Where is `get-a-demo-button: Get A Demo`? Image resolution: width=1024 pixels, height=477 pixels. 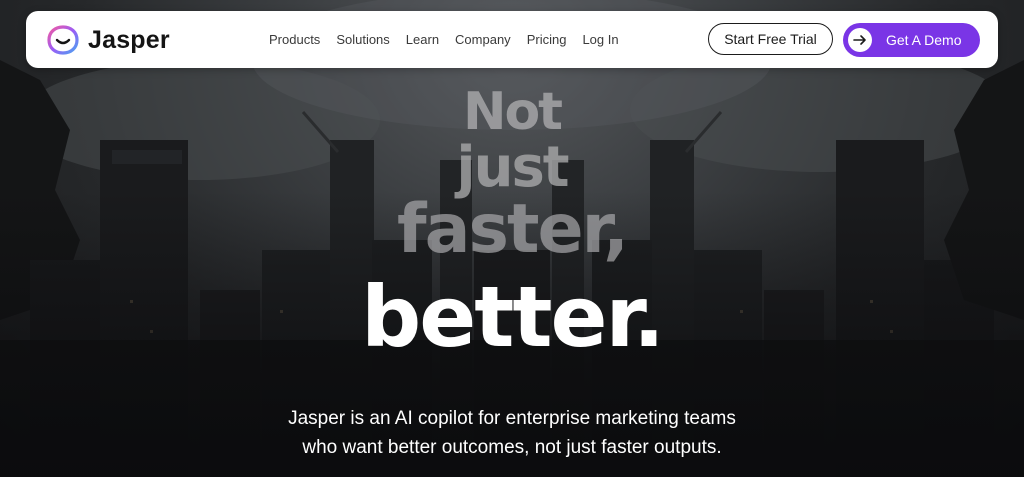
get-a-demo-button: Get A Demo is located at coordinates (911, 40).